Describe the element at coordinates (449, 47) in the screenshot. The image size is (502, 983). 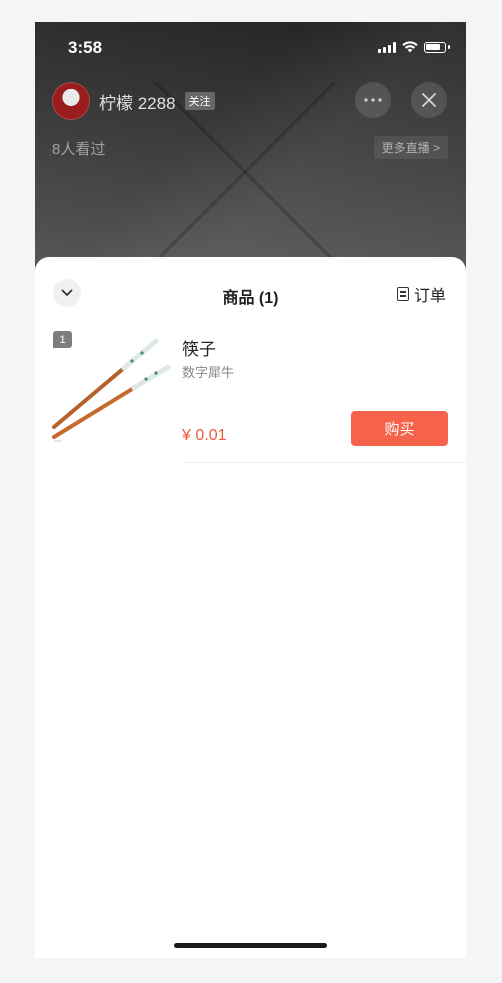
I see `battery-cap` at that location.